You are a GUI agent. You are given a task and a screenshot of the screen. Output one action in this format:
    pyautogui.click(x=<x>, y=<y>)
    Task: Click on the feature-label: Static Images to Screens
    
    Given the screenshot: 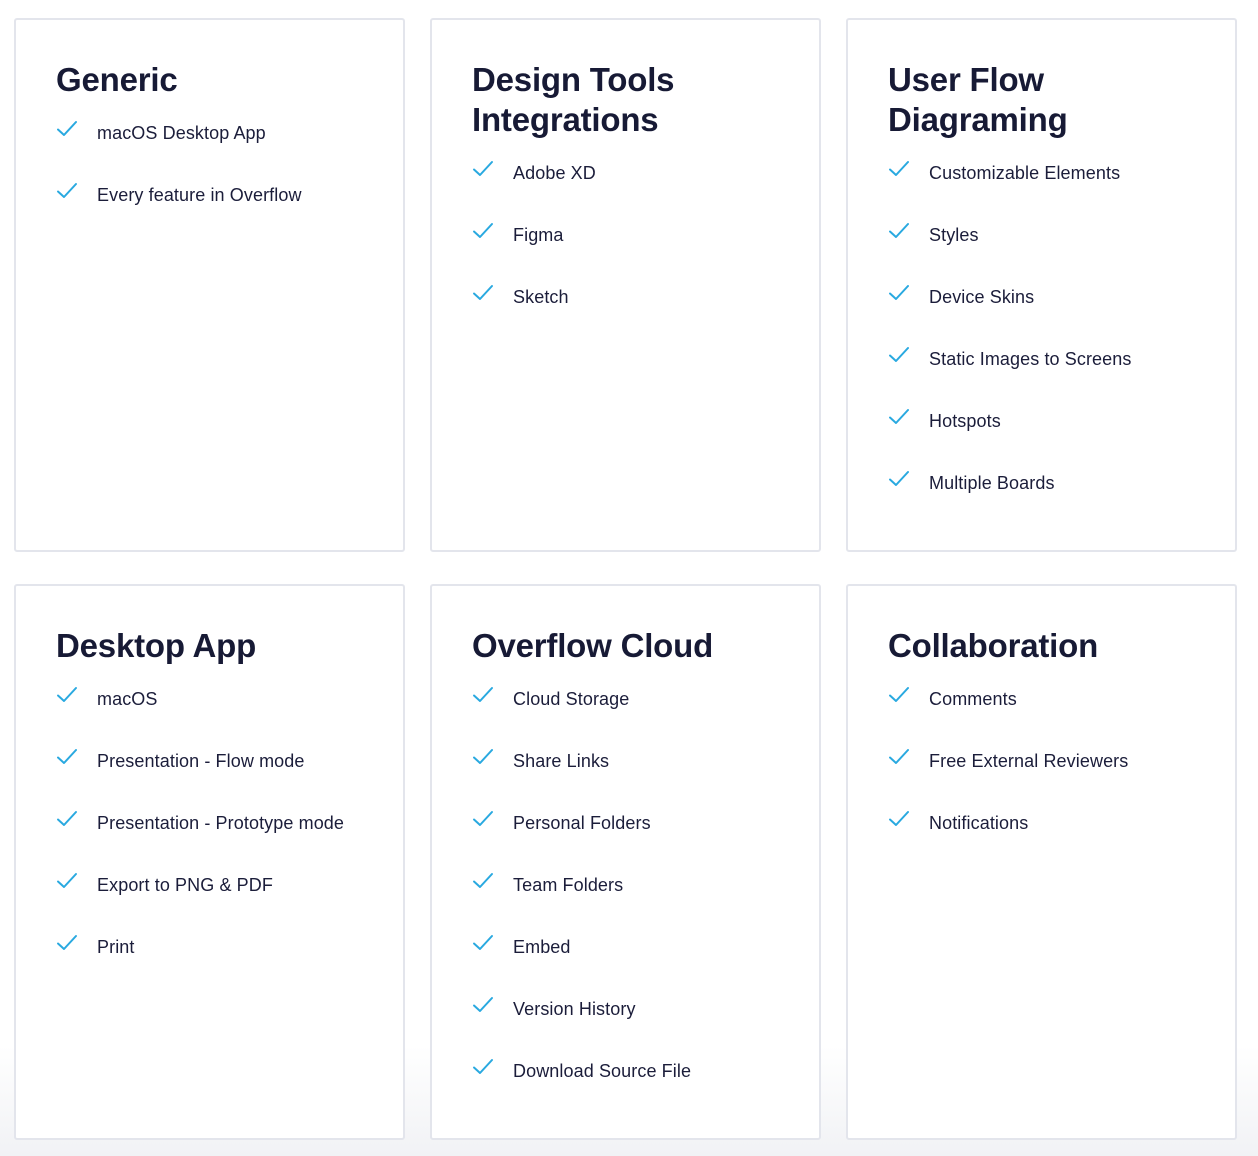 What is the action you would take?
    pyautogui.click(x=1030, y=358)
    